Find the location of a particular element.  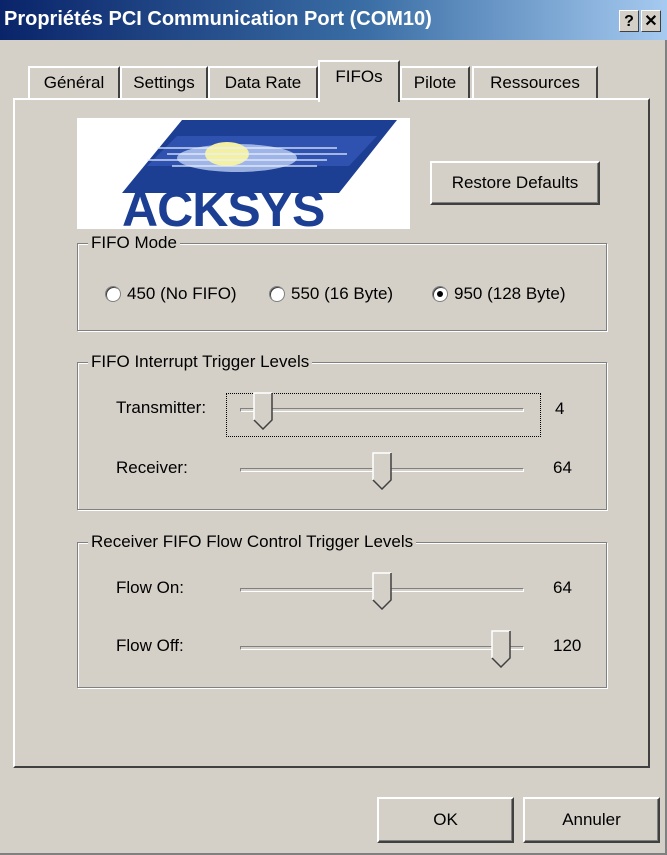

flow-off-value: 120 is located at coordinates (567, 645).